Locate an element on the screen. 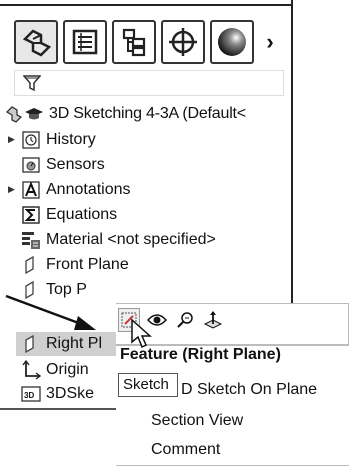 This screenshot has width=349, height=466. zoom-icon is located at coordinates (185, 320).